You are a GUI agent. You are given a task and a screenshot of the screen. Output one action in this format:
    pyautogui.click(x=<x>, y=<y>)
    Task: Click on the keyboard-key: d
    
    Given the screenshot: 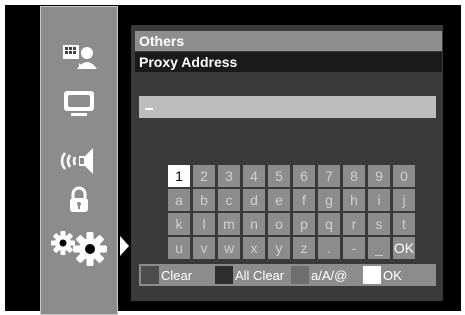 What is the action you would take?
    pyautogui.click(x=254, y=200)
    